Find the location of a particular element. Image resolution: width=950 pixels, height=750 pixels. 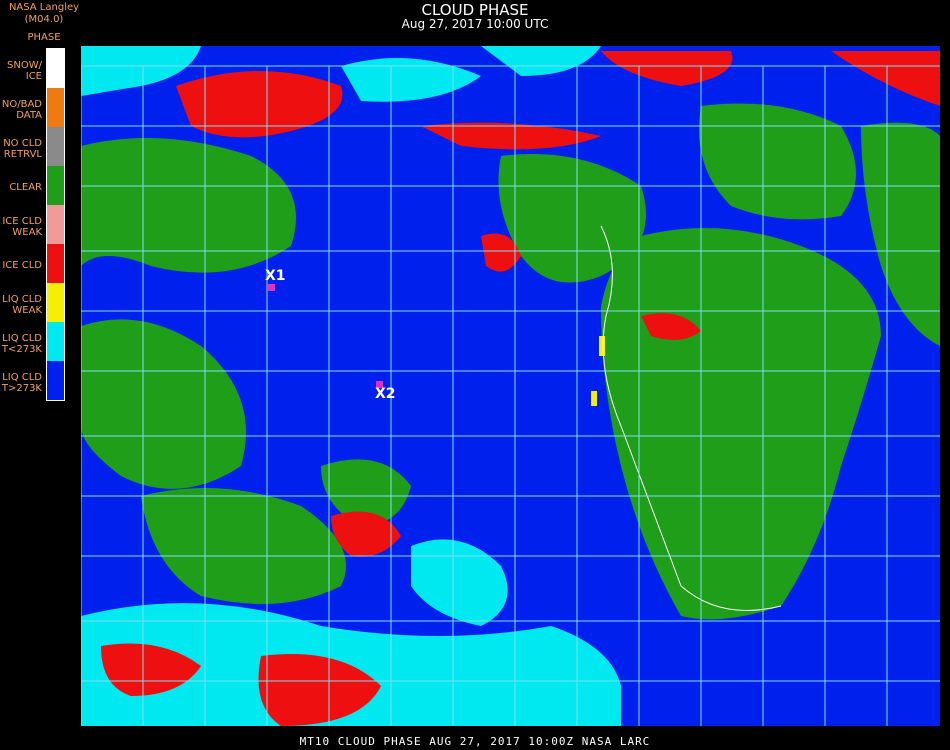

marker-x2-label: X2 is located at coordinates (385, 394).